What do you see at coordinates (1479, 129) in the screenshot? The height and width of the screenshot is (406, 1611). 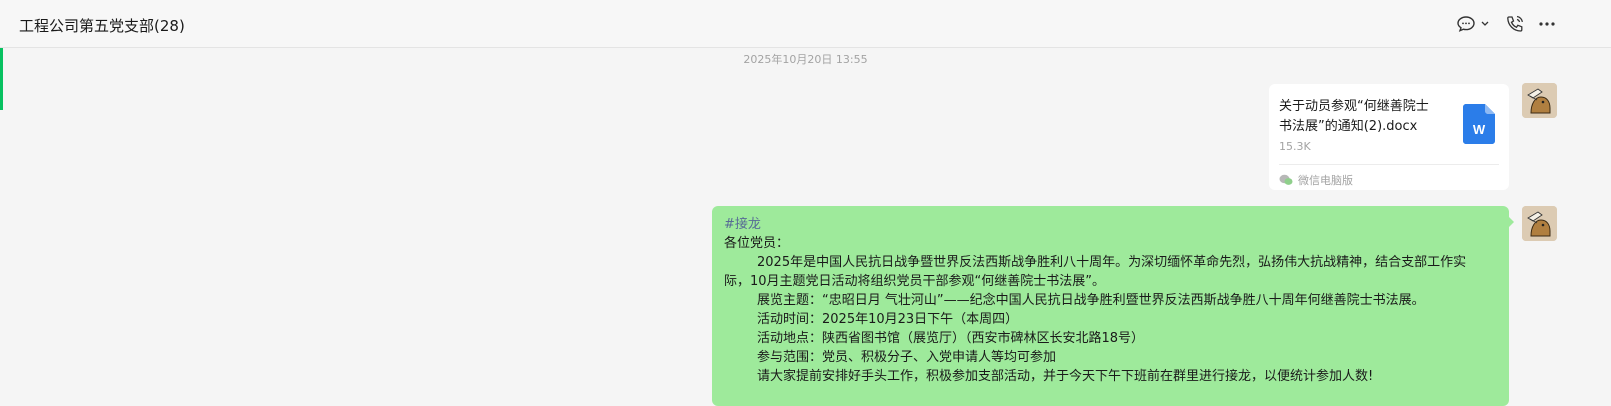 I see `word-icon-letter: W` at bounding box center [1479, 129].